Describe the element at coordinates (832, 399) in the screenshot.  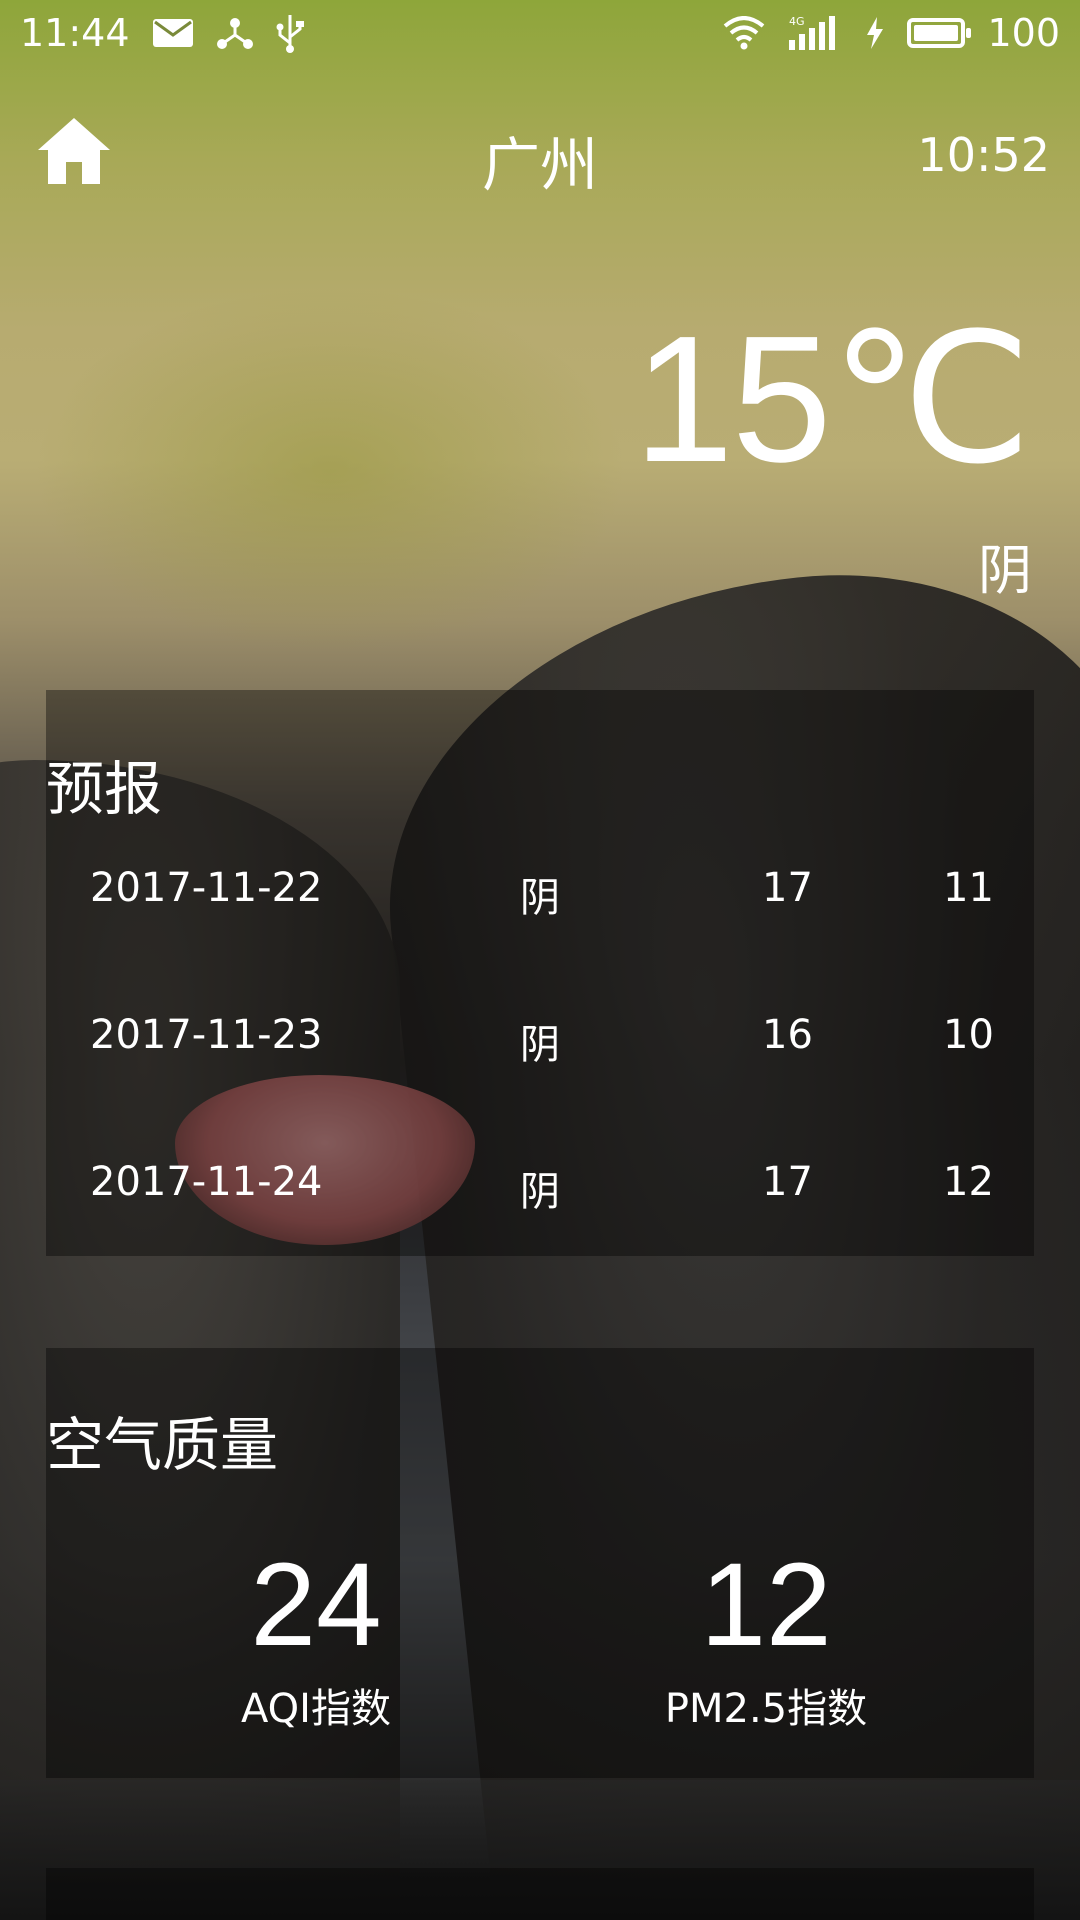
I see `current-temperature: 15℃` at that location.